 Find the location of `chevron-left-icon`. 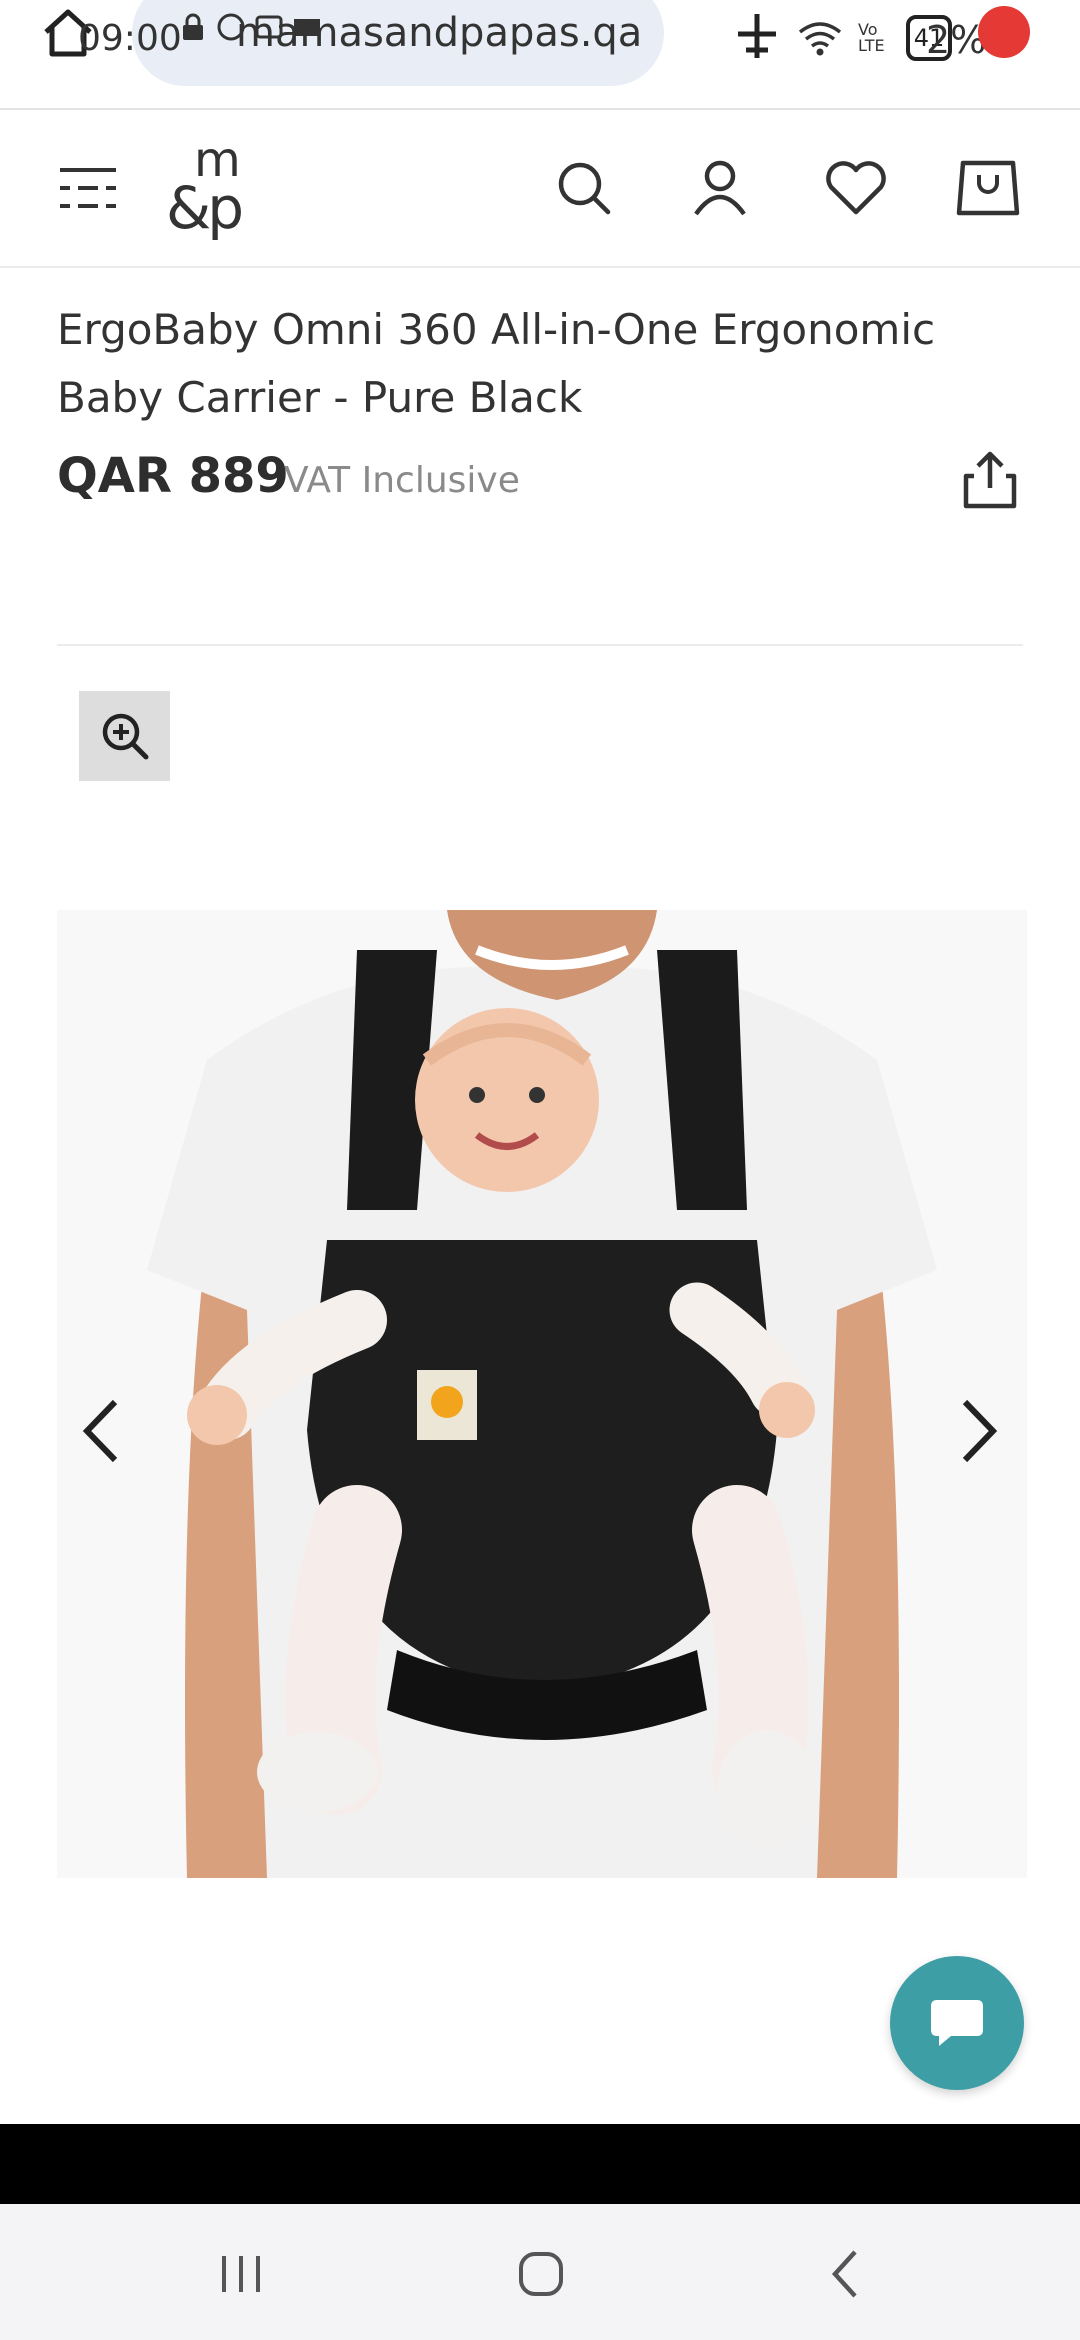

chevron-left-icon is located at coordinates (100, 1431).